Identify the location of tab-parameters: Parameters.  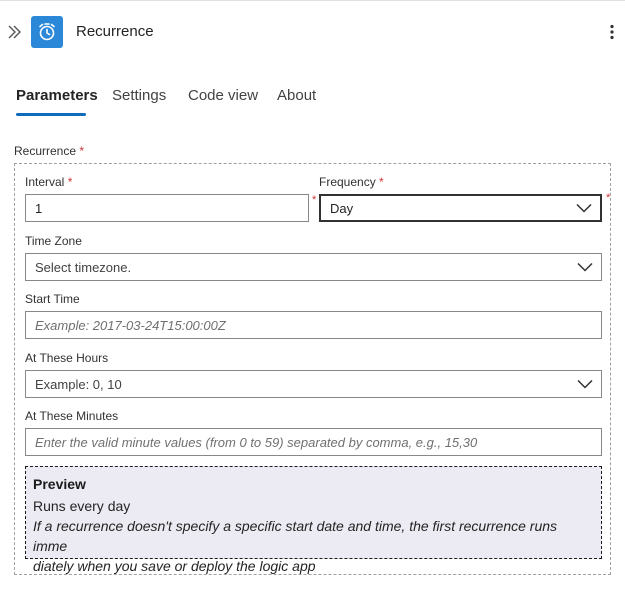
(57, 95).